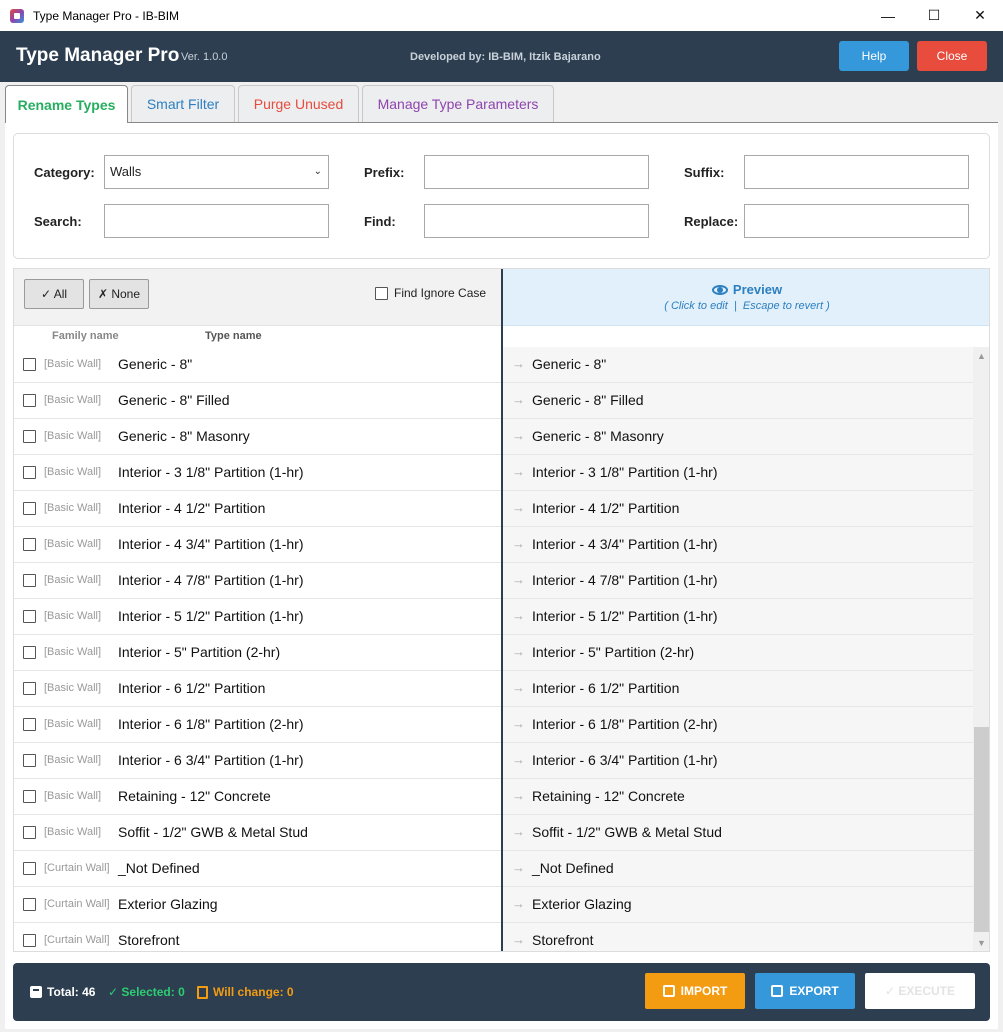 The height and width of the screenshot is (1032, 1003). What do you see at coordinates (738, 617) in the screenshot?
I see `preview-row: → Interior - 5 1/2" Partition (1-hr)` at bounding box center [738, 617].